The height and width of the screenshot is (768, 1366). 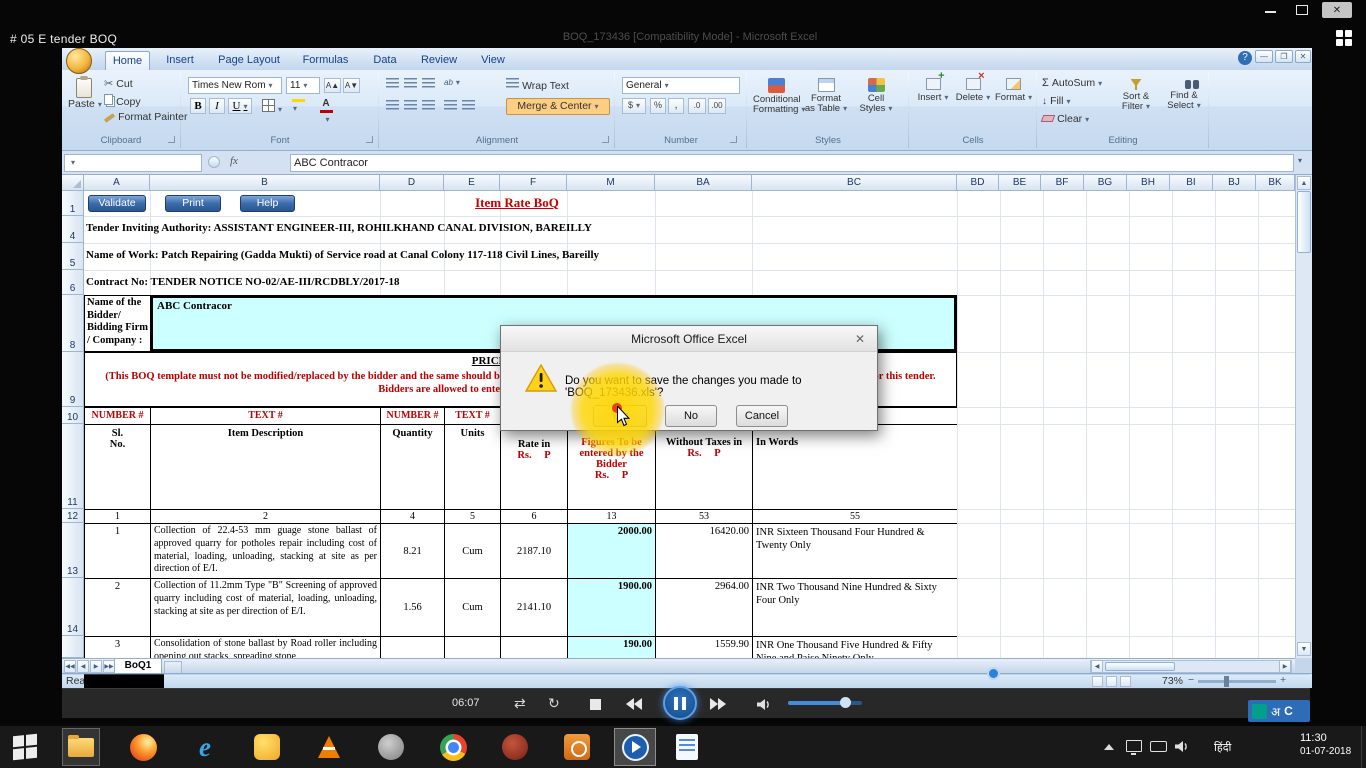 I want to click on horizontal-scrollbar: ◀ ▶, so click(x=1191, y=666).